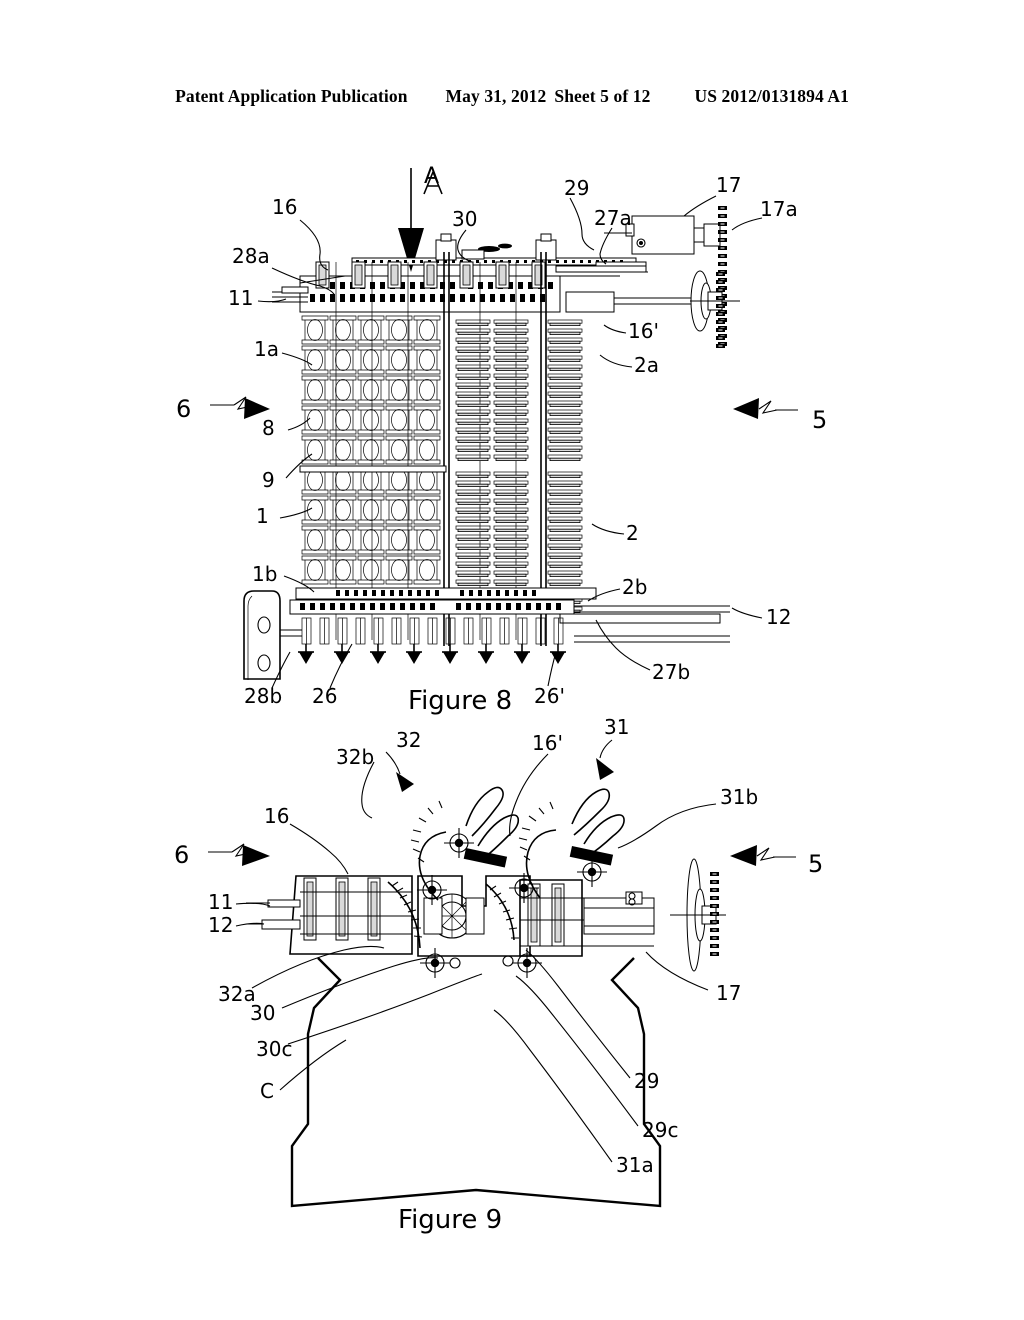 This screenshot has width=1024, height=1320. Describe the element at coordinates (739, 797) in the screenshot. I see `ref-numeral-31b: 31b` at that location.